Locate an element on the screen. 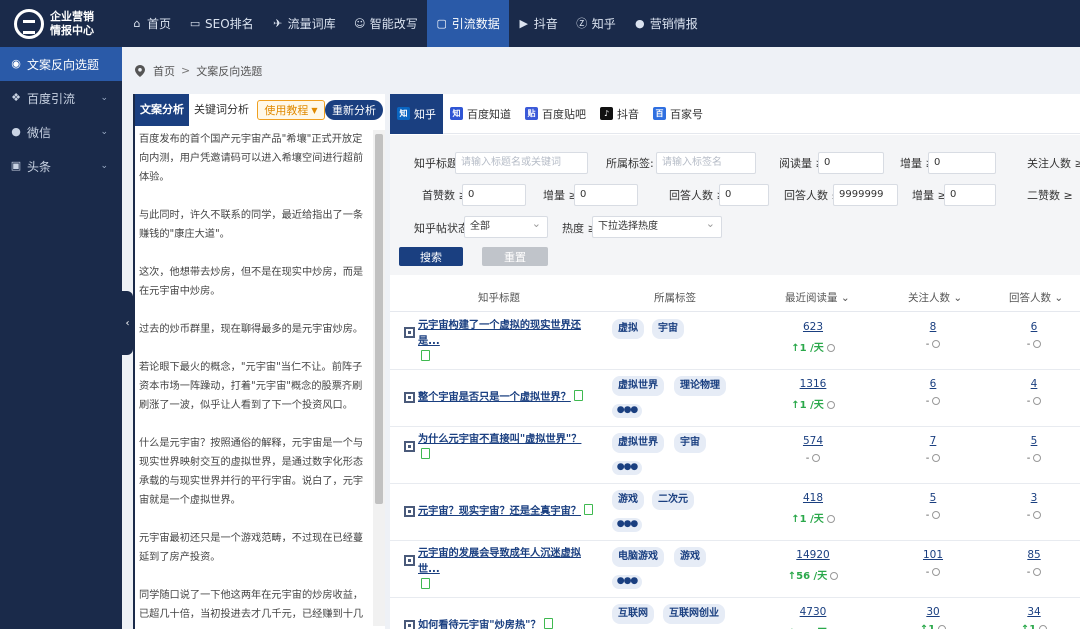  tag-chip: 互联网创业 is located at coordinates (694, 614).